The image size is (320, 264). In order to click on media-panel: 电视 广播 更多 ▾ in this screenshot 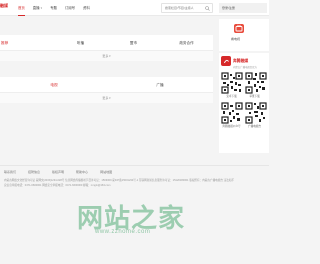, I will do `click(106, 90)`.